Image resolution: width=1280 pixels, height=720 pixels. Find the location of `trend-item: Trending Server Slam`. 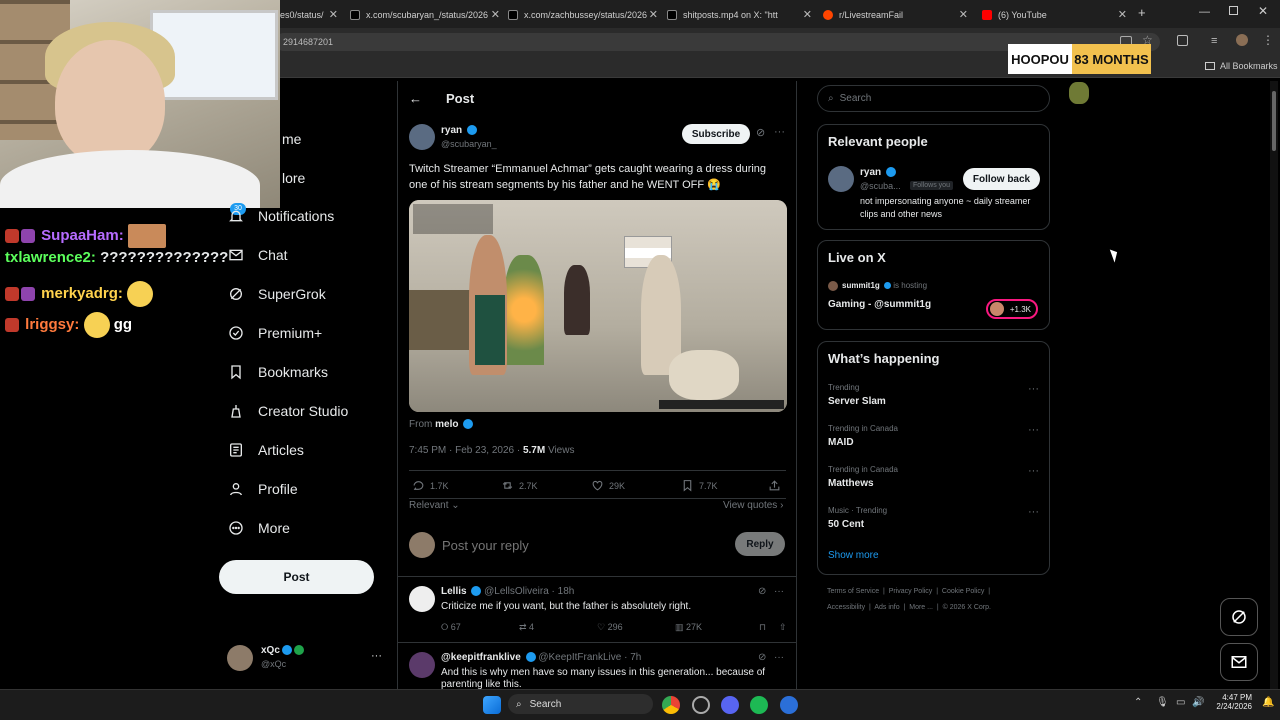

trend-item: Trending Server Slam is located at coordinates (857, 395).